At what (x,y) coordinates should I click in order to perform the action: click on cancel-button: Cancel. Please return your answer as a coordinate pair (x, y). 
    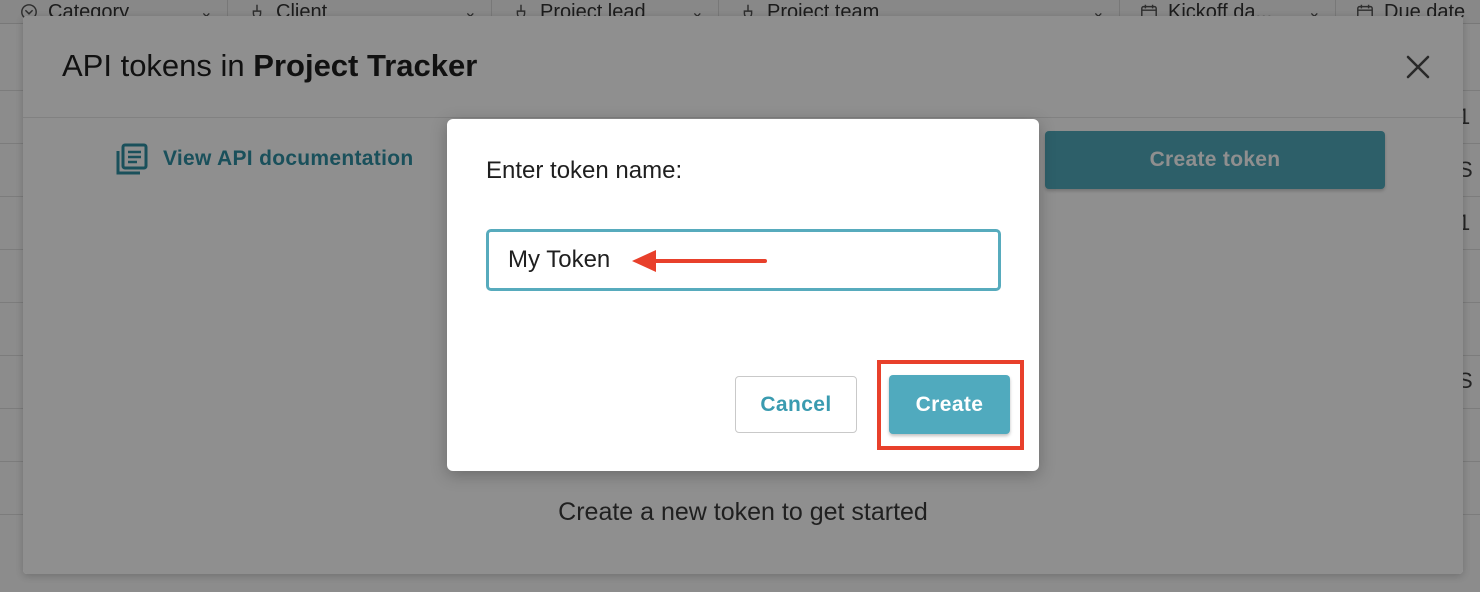
    Looking at the image, I should click on (796, 404).